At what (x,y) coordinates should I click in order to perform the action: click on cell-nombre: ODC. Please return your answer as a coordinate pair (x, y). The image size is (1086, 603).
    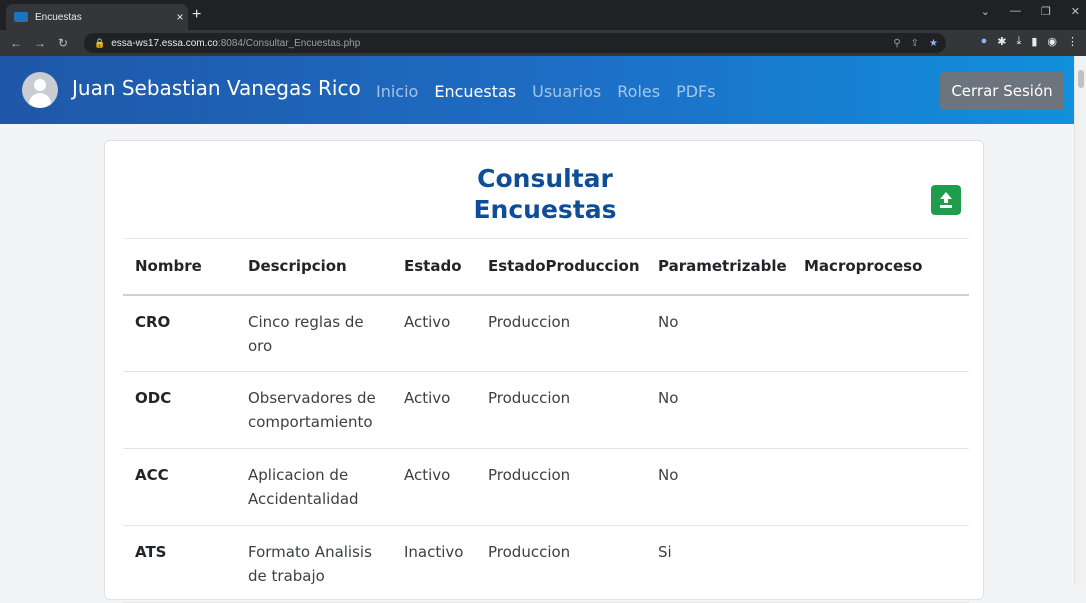
    Looking at the image, I should click on (153, 398).